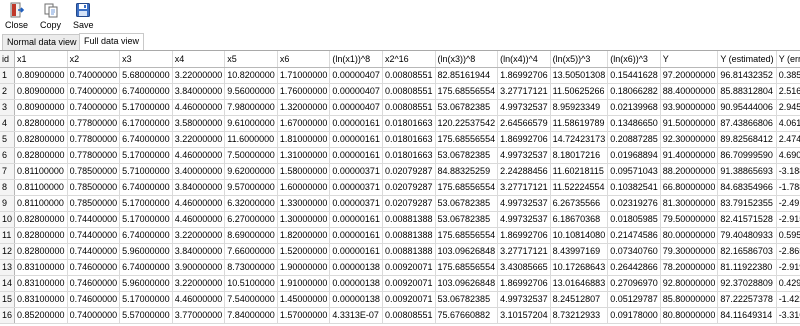 The image size is (800, 326). Describe the element at coordinates (579, 283) in the screenshot. I see `table-cell: 13.01646883` at that location.